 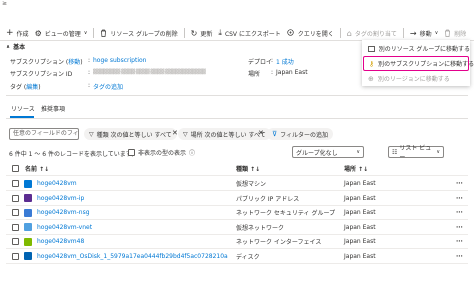 I want to click on essentials-colon: :, so click(x=89, y=60).